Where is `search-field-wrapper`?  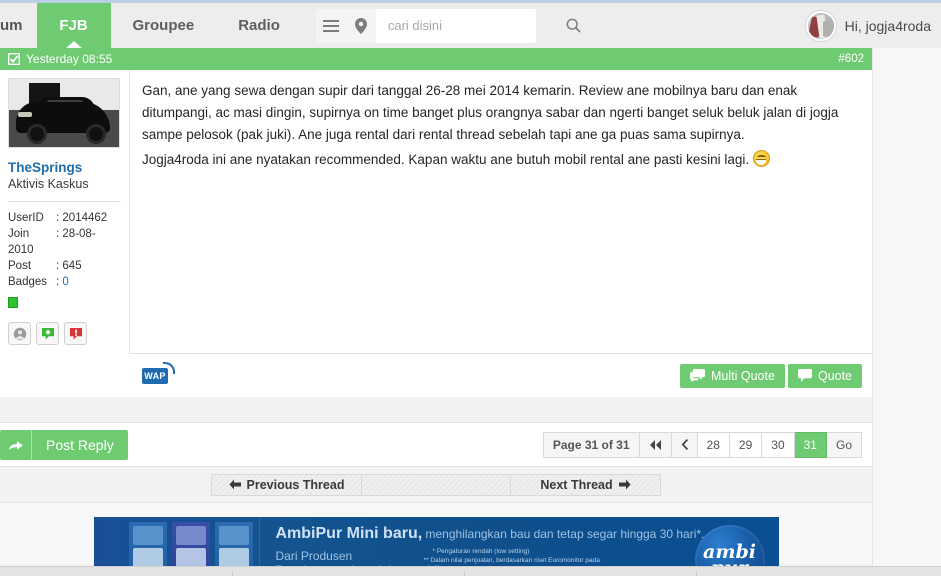 search-field-wrapper is located at coordinates (478, 25).